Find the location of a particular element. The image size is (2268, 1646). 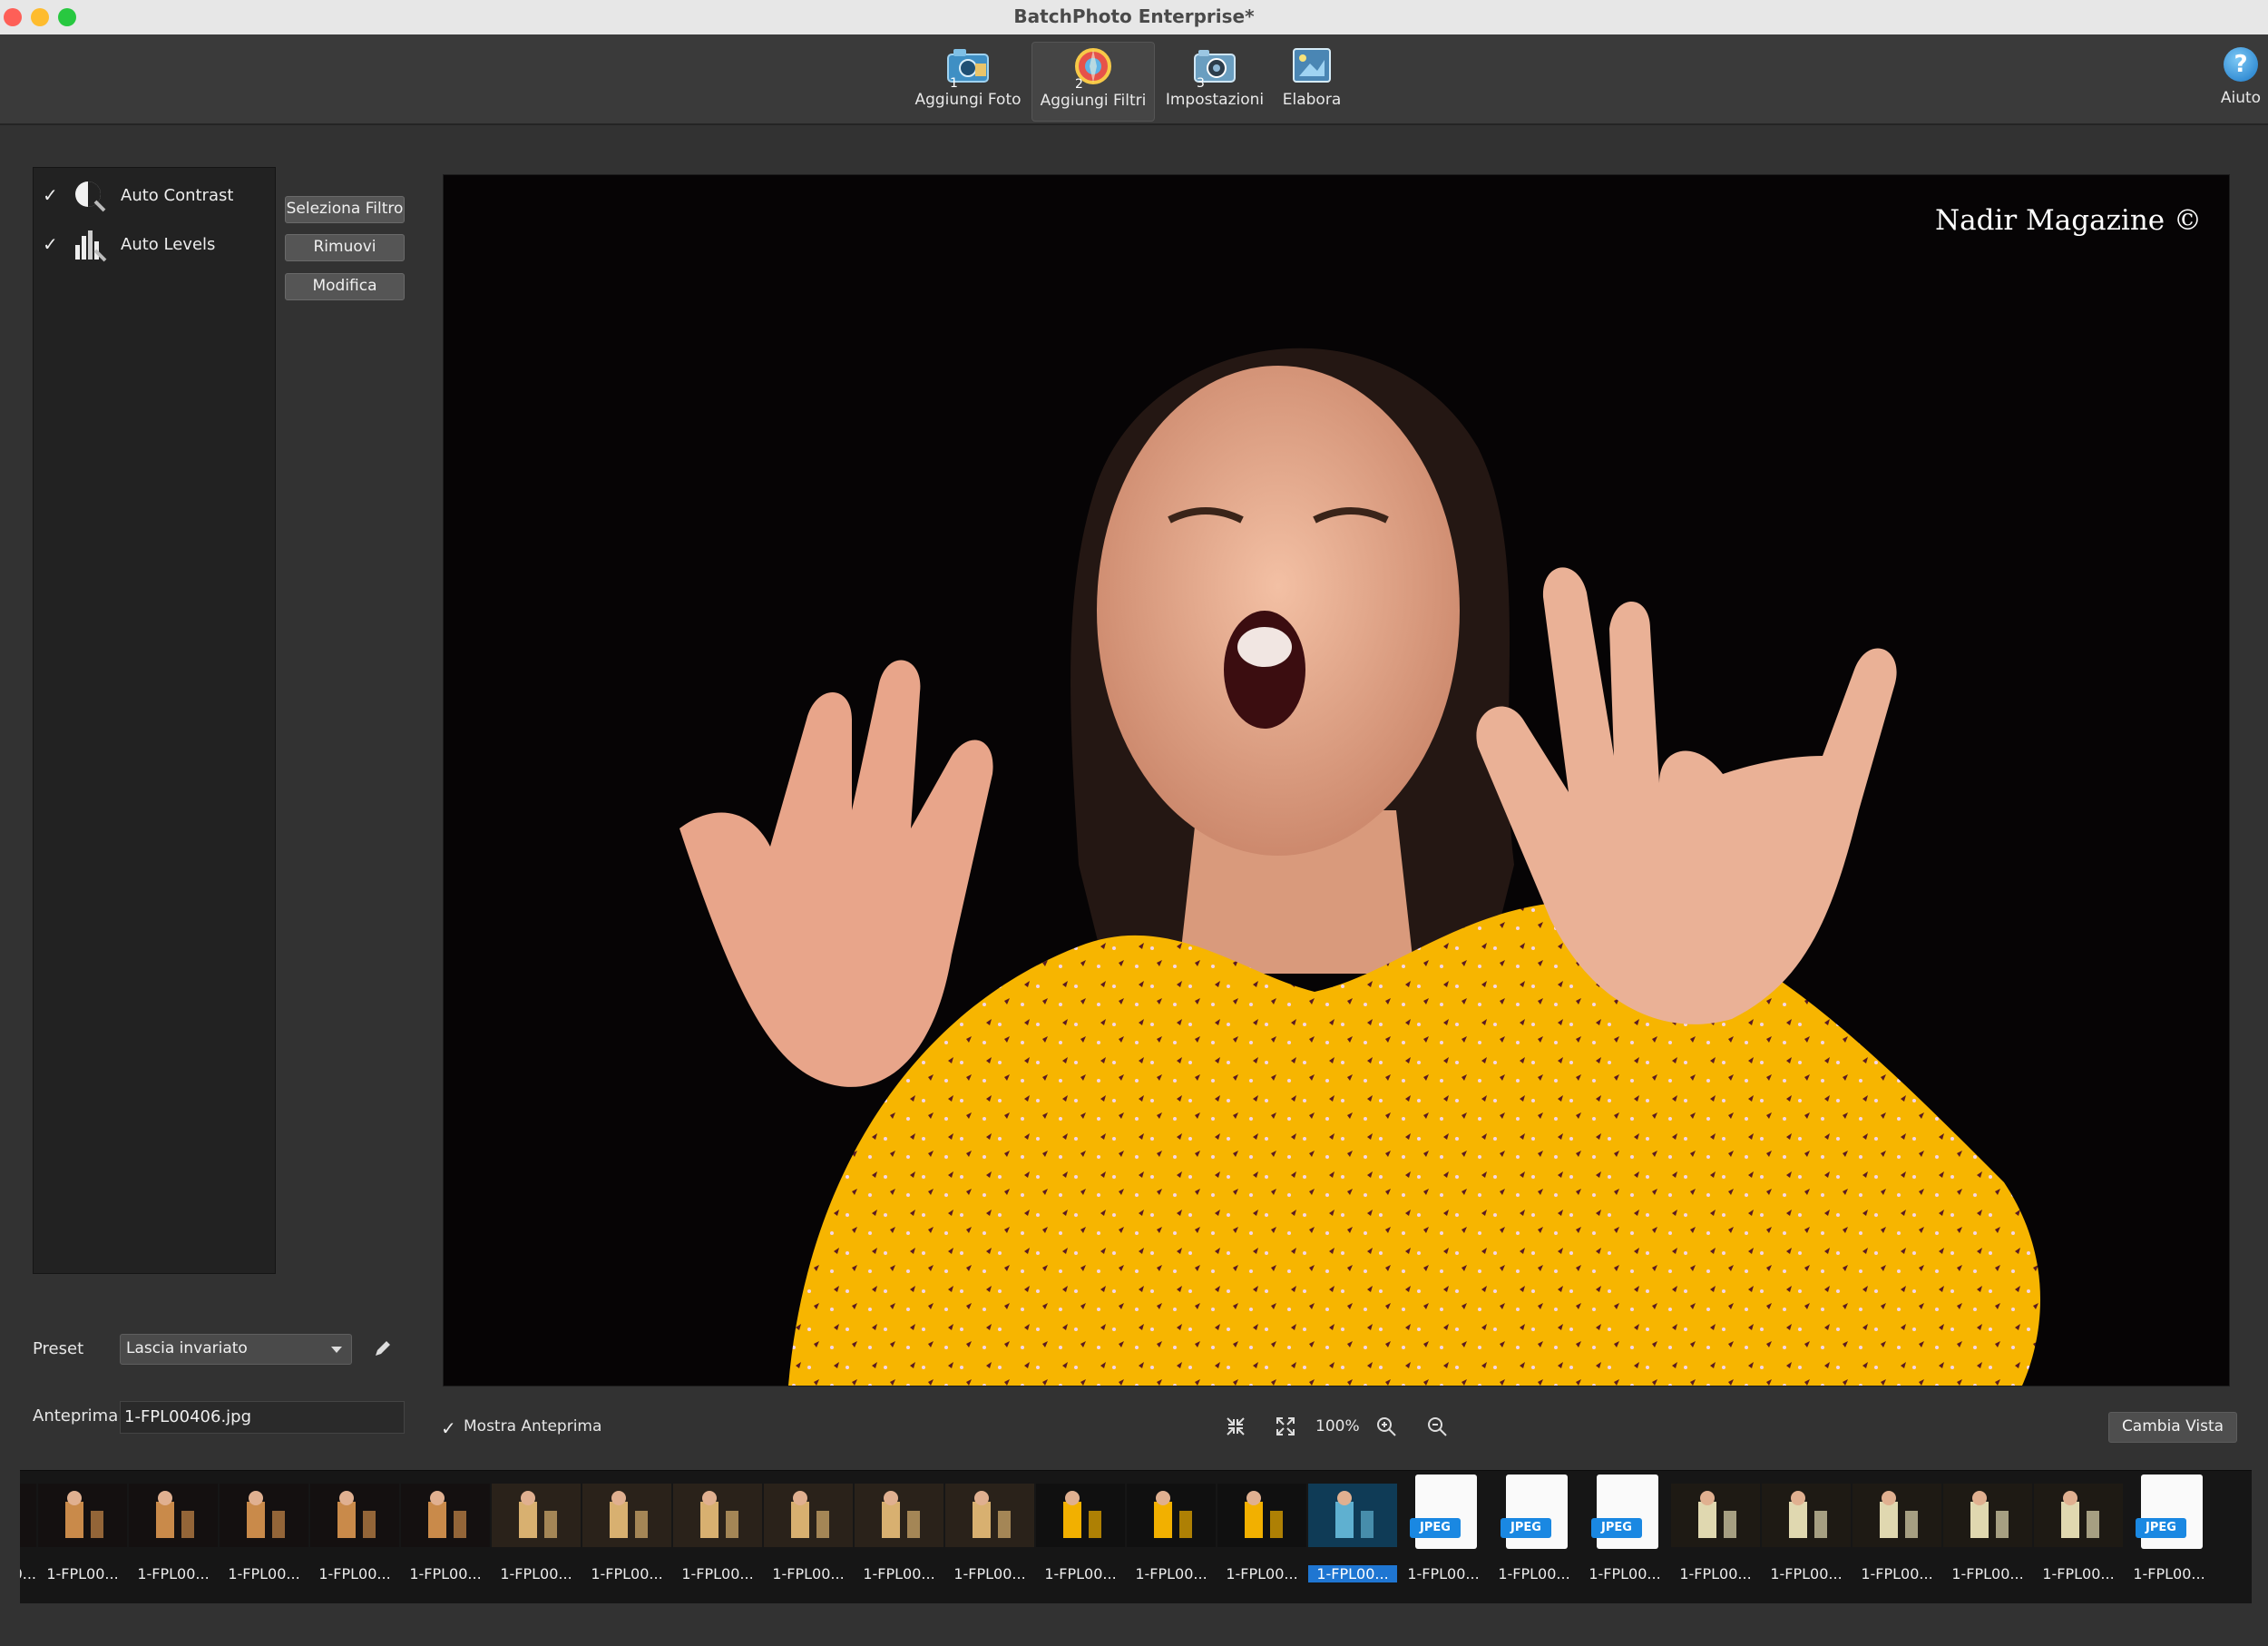

zoom-out-button is located at coordinates (1437, 1426).